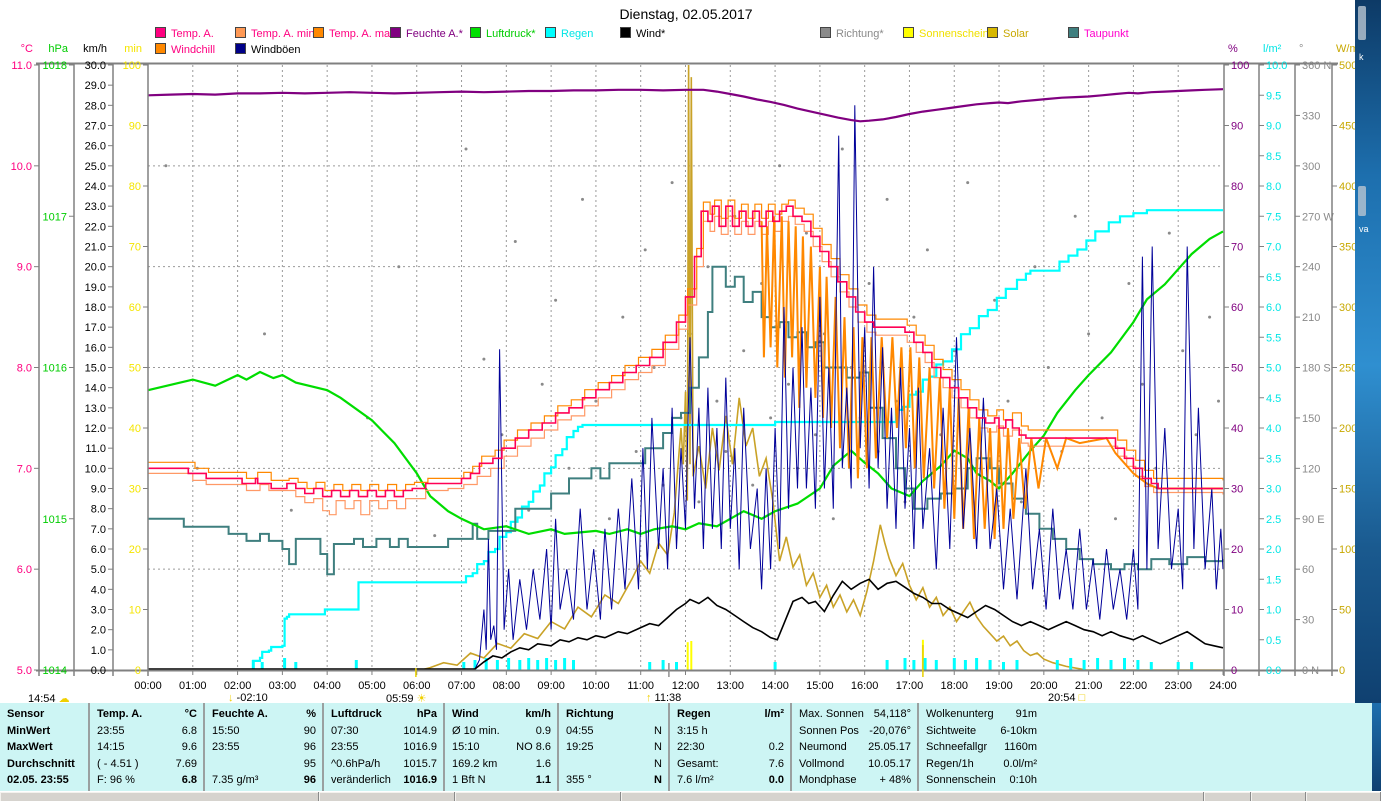  Describe the element at coordinates (981, 747) in the screenshot. I see `info-row: Schneefallgr 1160m` at that location.